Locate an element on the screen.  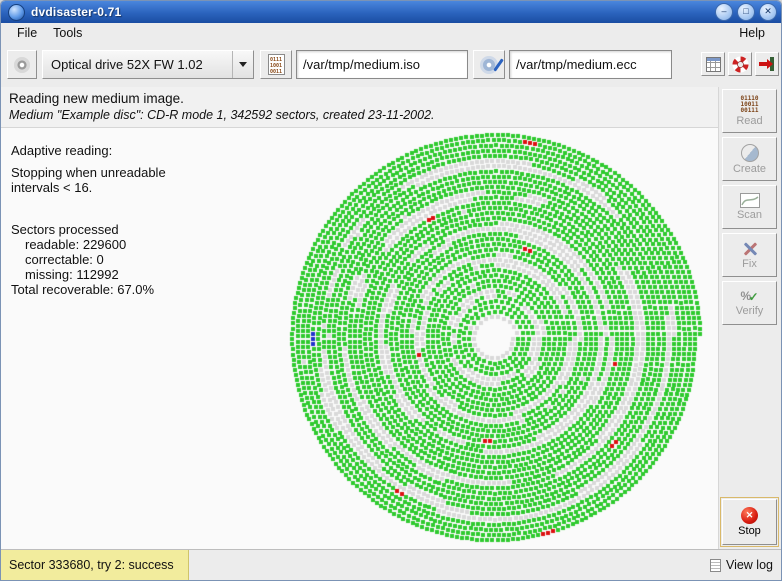
fix-button: Fix is located at coordinates (749, 255).